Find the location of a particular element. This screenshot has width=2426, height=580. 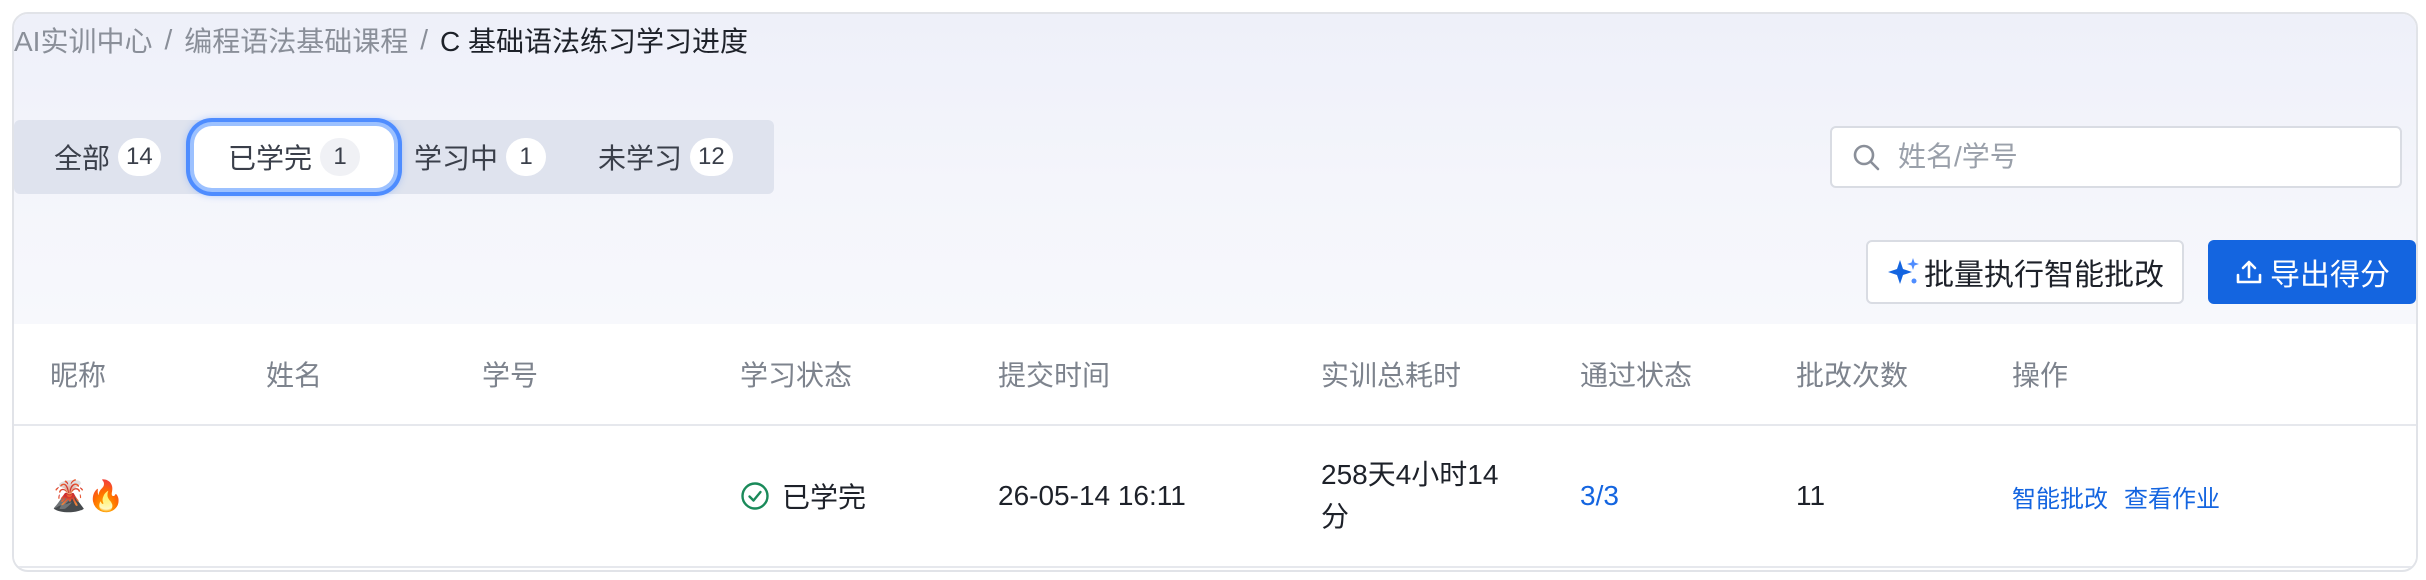

cell-nickname: 🌋🔥 is located at coordinates (87, 496).